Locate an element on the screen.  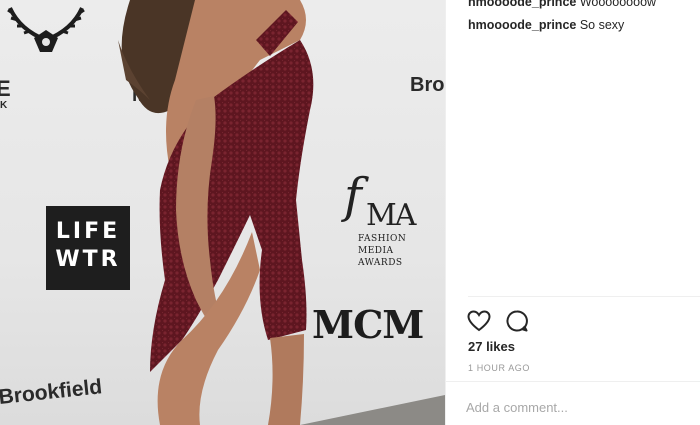
comment-item: hmoooode_prince Woooooooow is located at coordinates (562, 5).